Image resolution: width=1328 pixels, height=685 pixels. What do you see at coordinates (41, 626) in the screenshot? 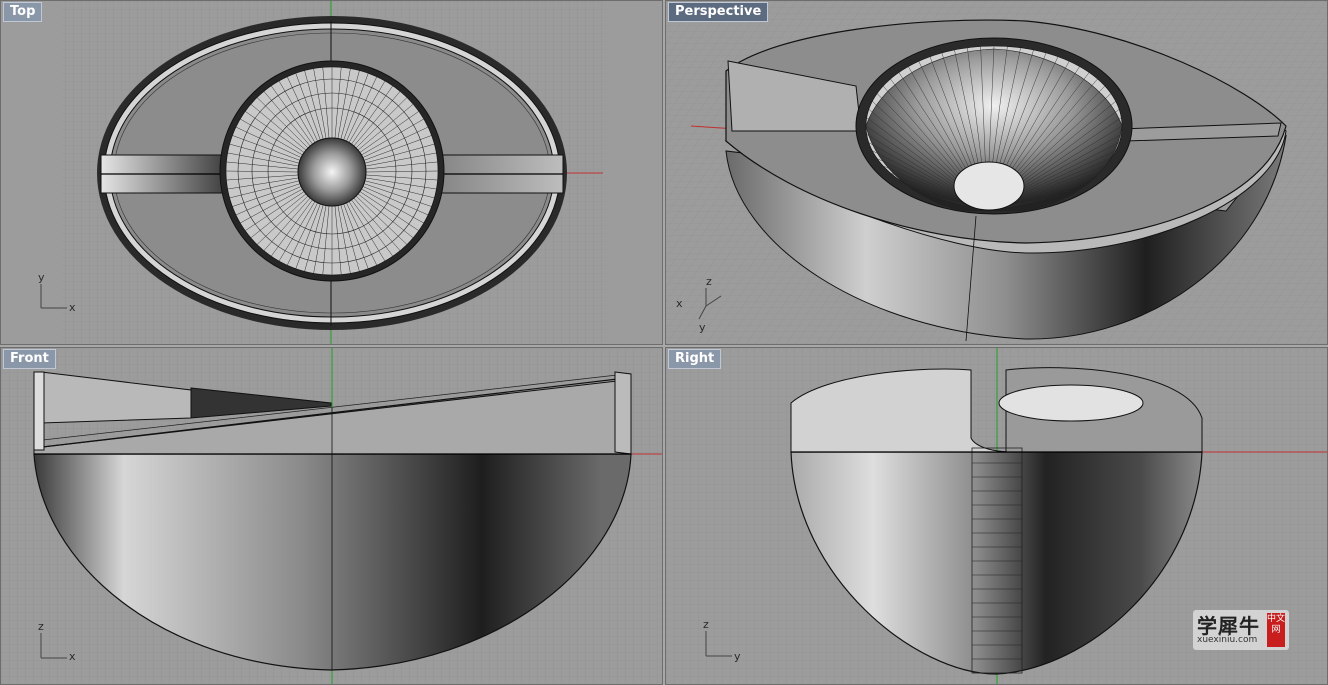
I see `front-axis-z: z` at bounding box center [41, 626].